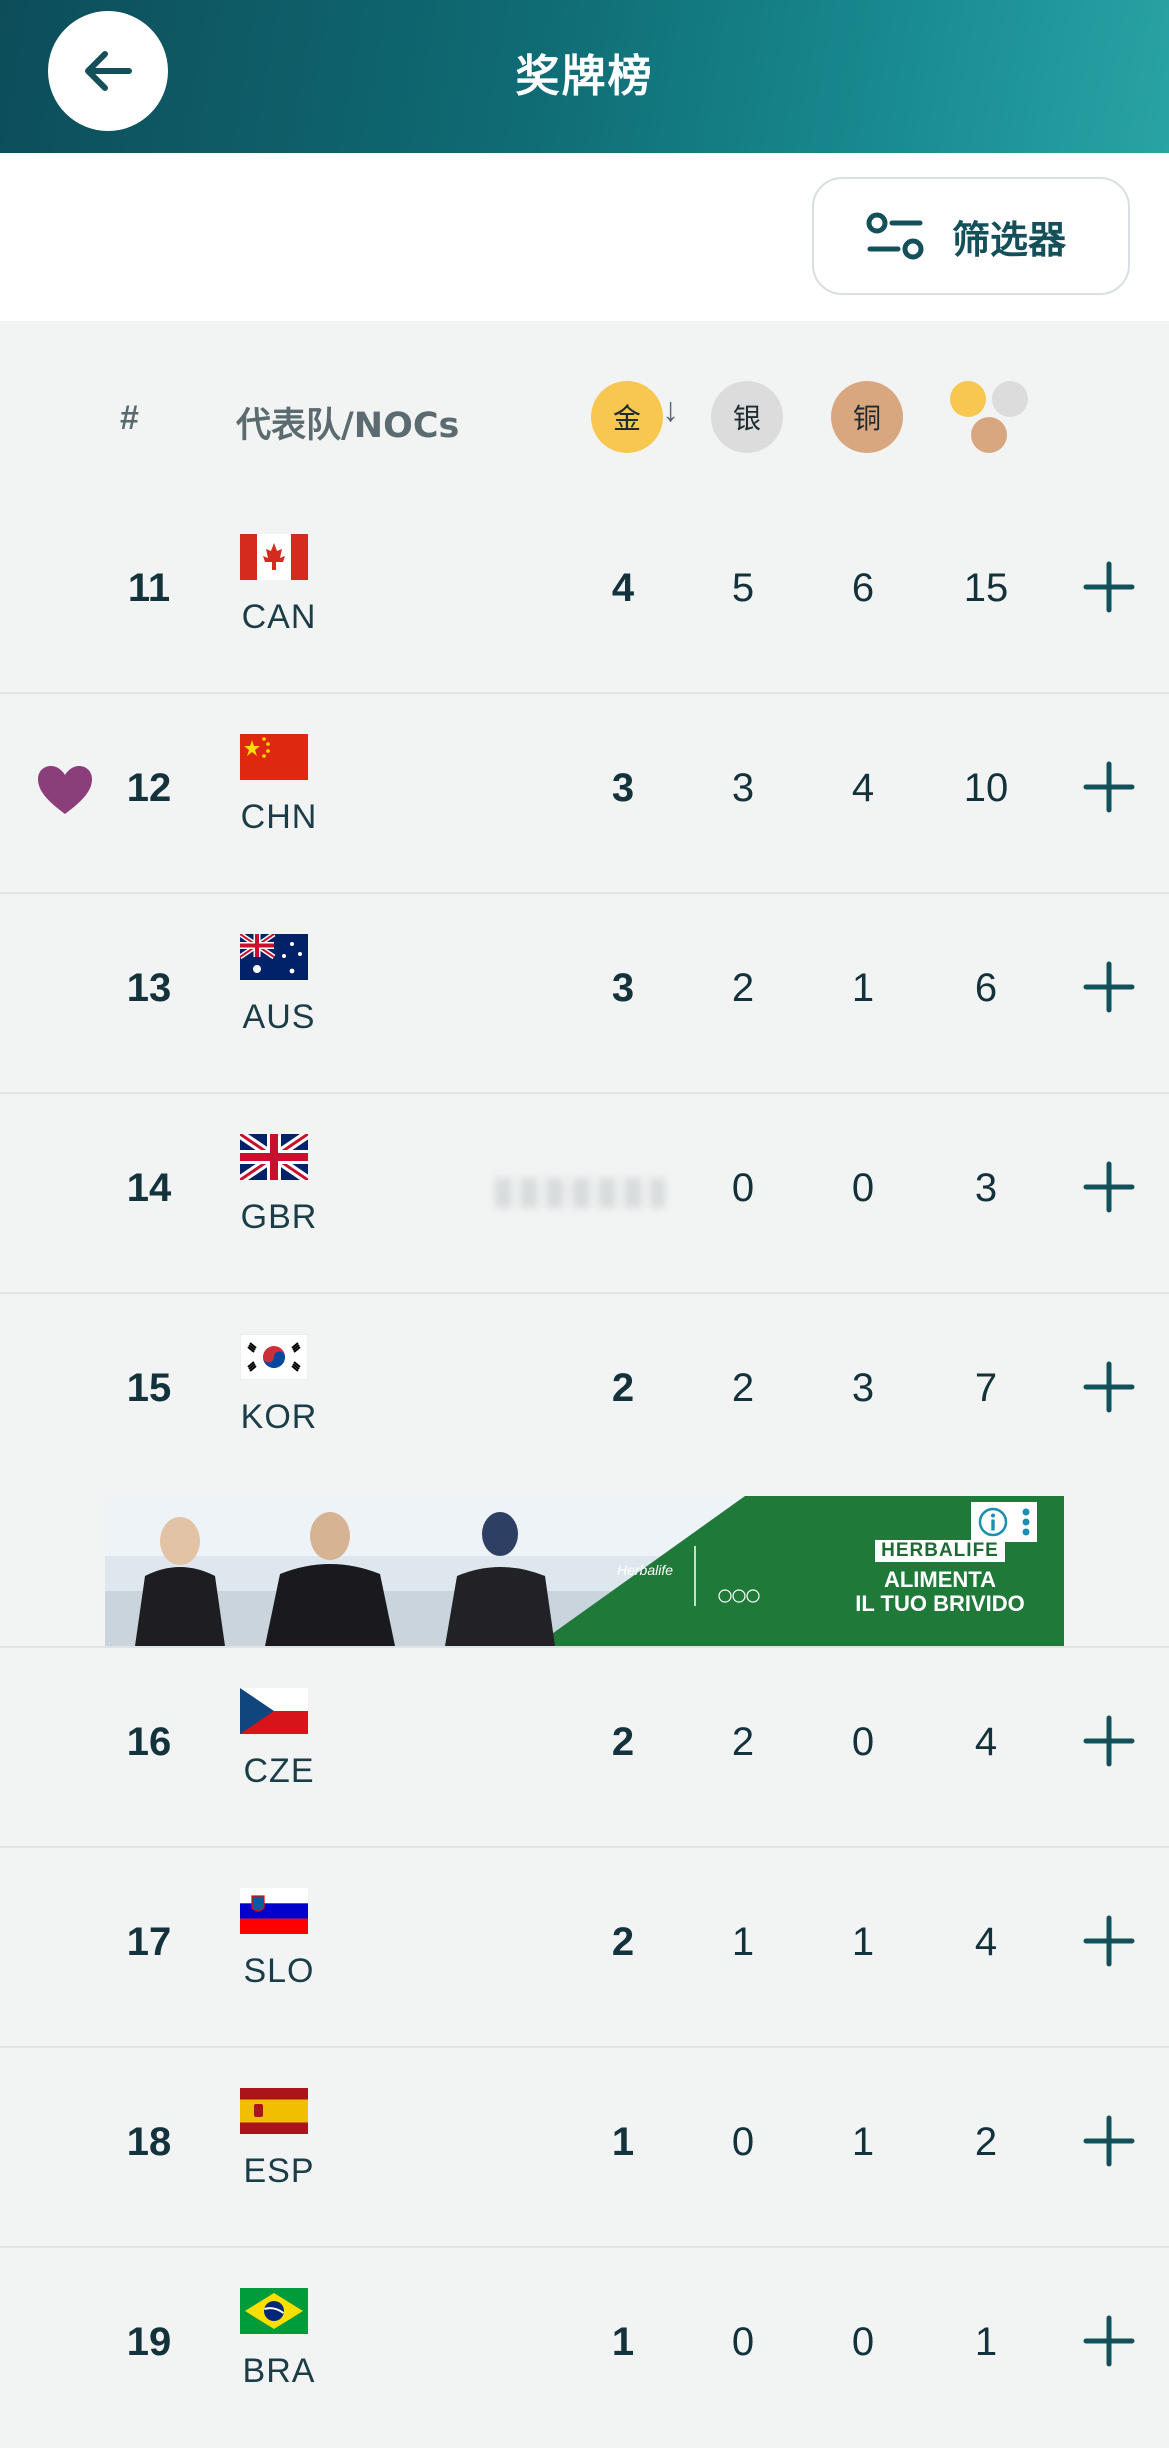 This screenshot has height=2448, width=1169. Describe the element at coordinates (274, 1711) in the screenshot. I see `czechia-flag-icon` at that location.